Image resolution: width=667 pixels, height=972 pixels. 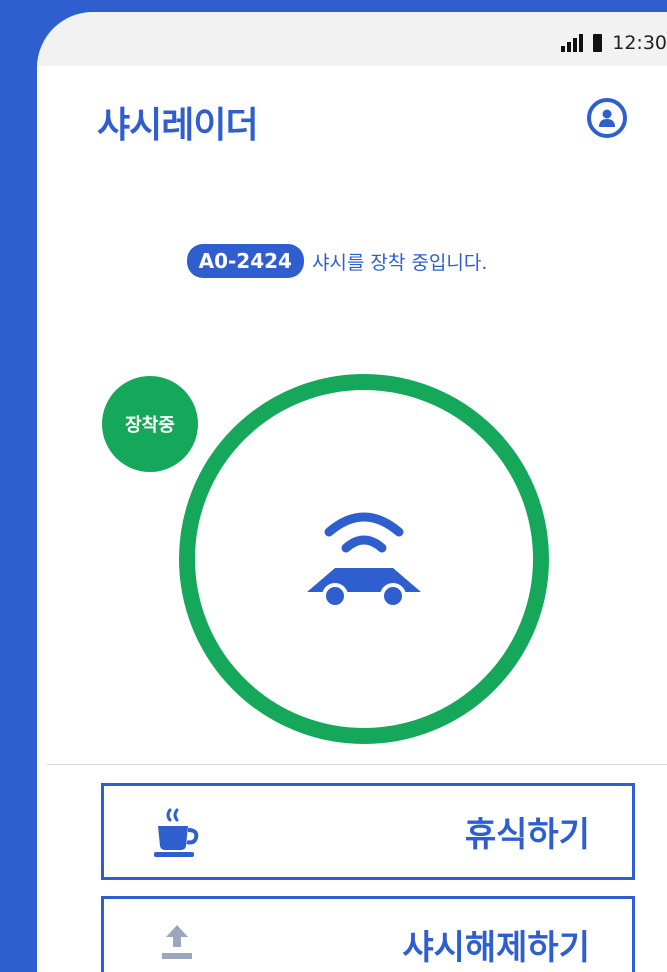 What do you see at coordinates (352, 121) in the screenshot?
I see `app-header: 샤시레이더` at bounding box center [352, 121].